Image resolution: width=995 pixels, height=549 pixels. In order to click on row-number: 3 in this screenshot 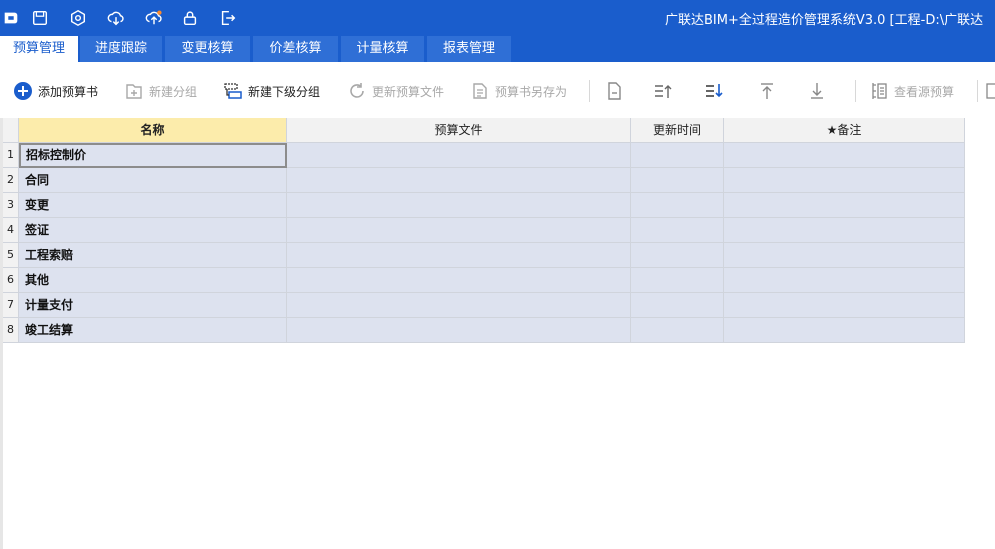, I will do `click(11, 205)`.